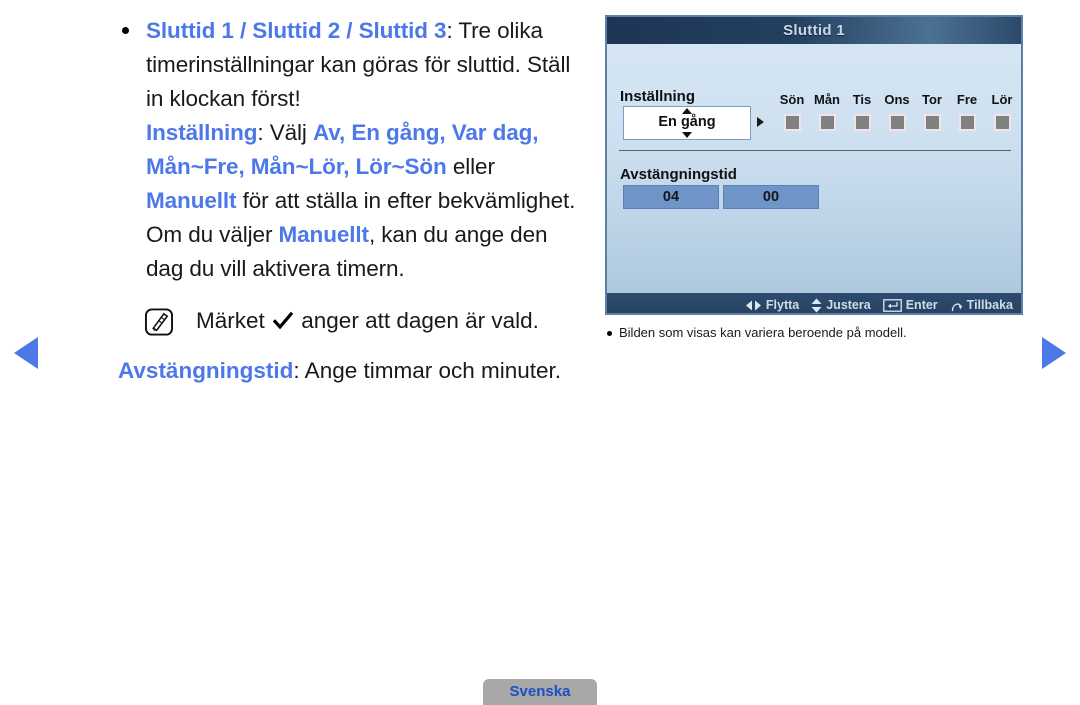 Image resolution: width=1080 pixels, height=705 pixels. What do you see at coordinates (760, 122) in the screenshot?
I see `spinner-right-arrow-icon` at bounding box center [760, 122].